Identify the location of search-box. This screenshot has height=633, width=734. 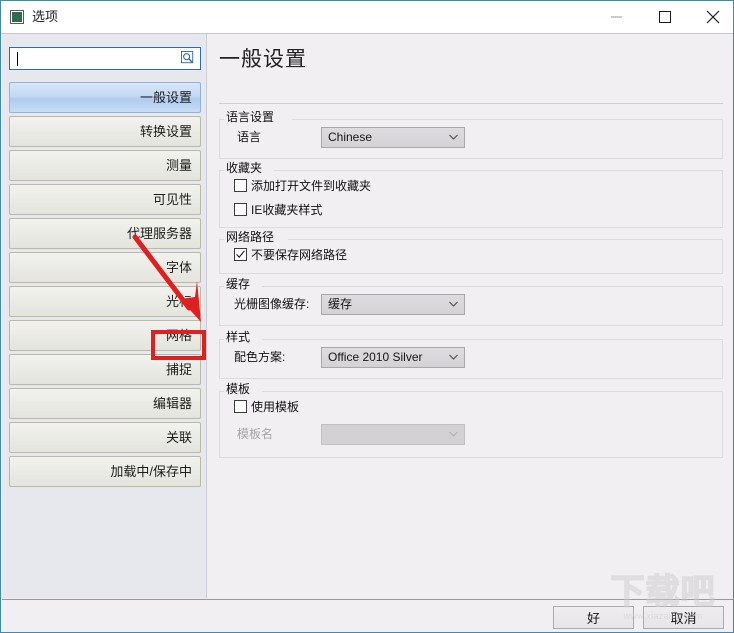
(105, 58).